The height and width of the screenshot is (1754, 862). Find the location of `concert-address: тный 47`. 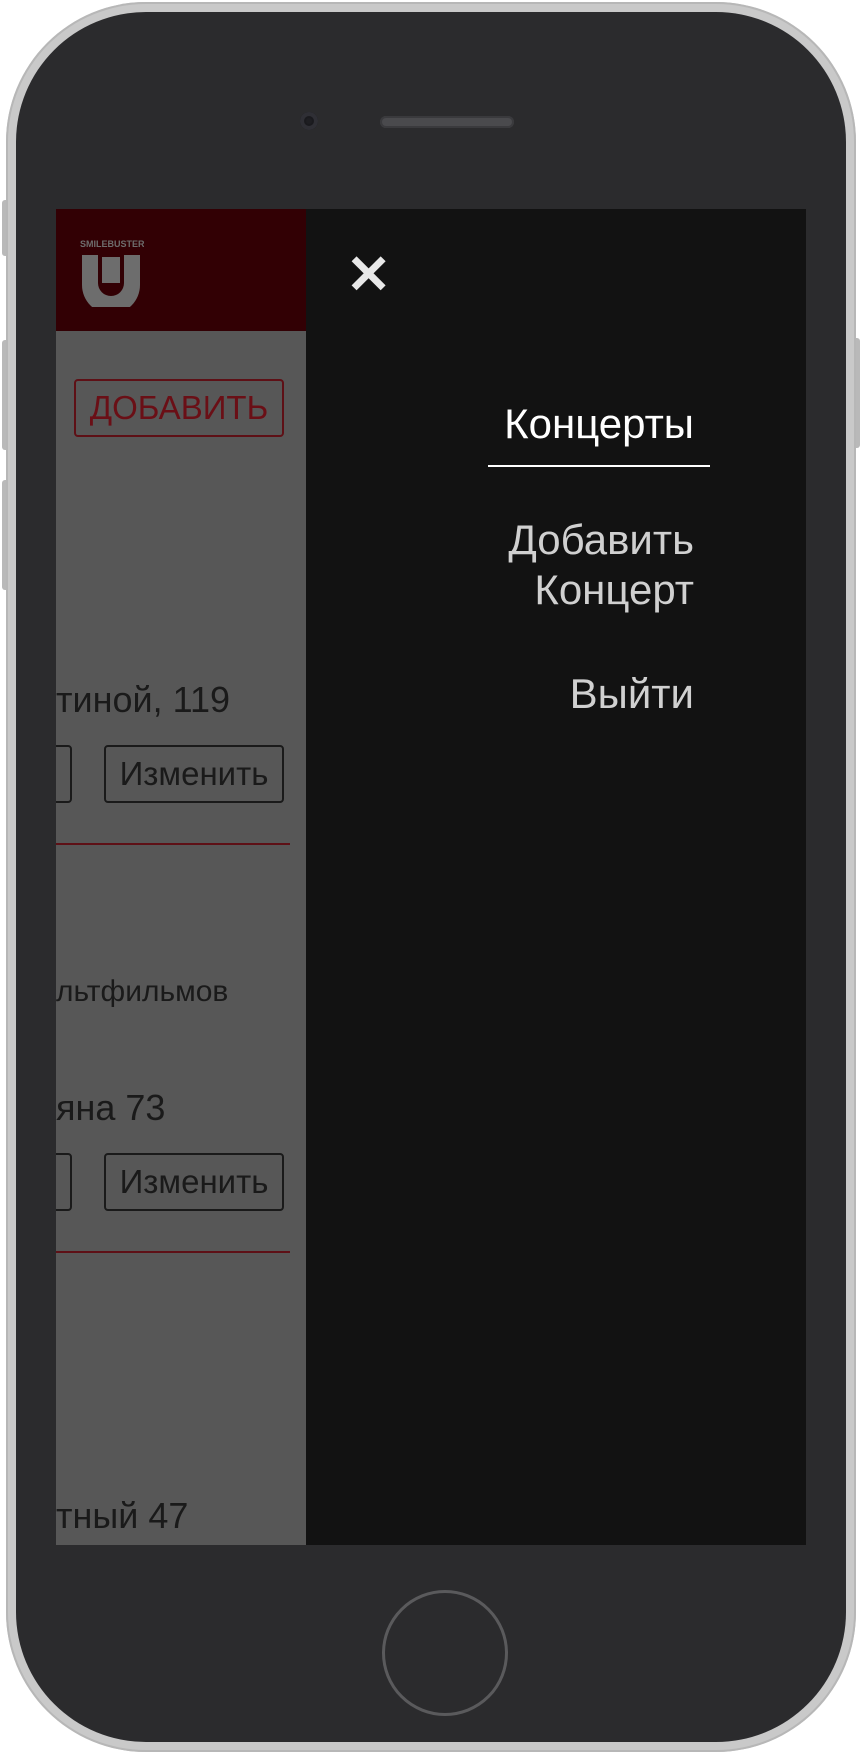

concert-address: тный 47 is located at coordinates (122, 1515).